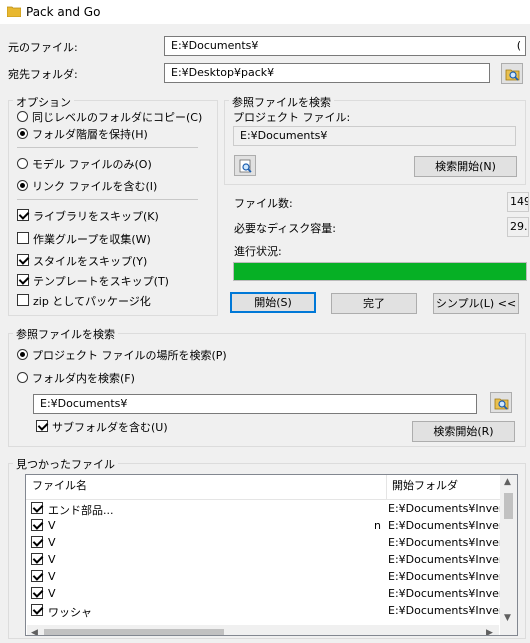 This screenshot has height=643, width=530. I want to click on model-only-radio, so click(22, 163).